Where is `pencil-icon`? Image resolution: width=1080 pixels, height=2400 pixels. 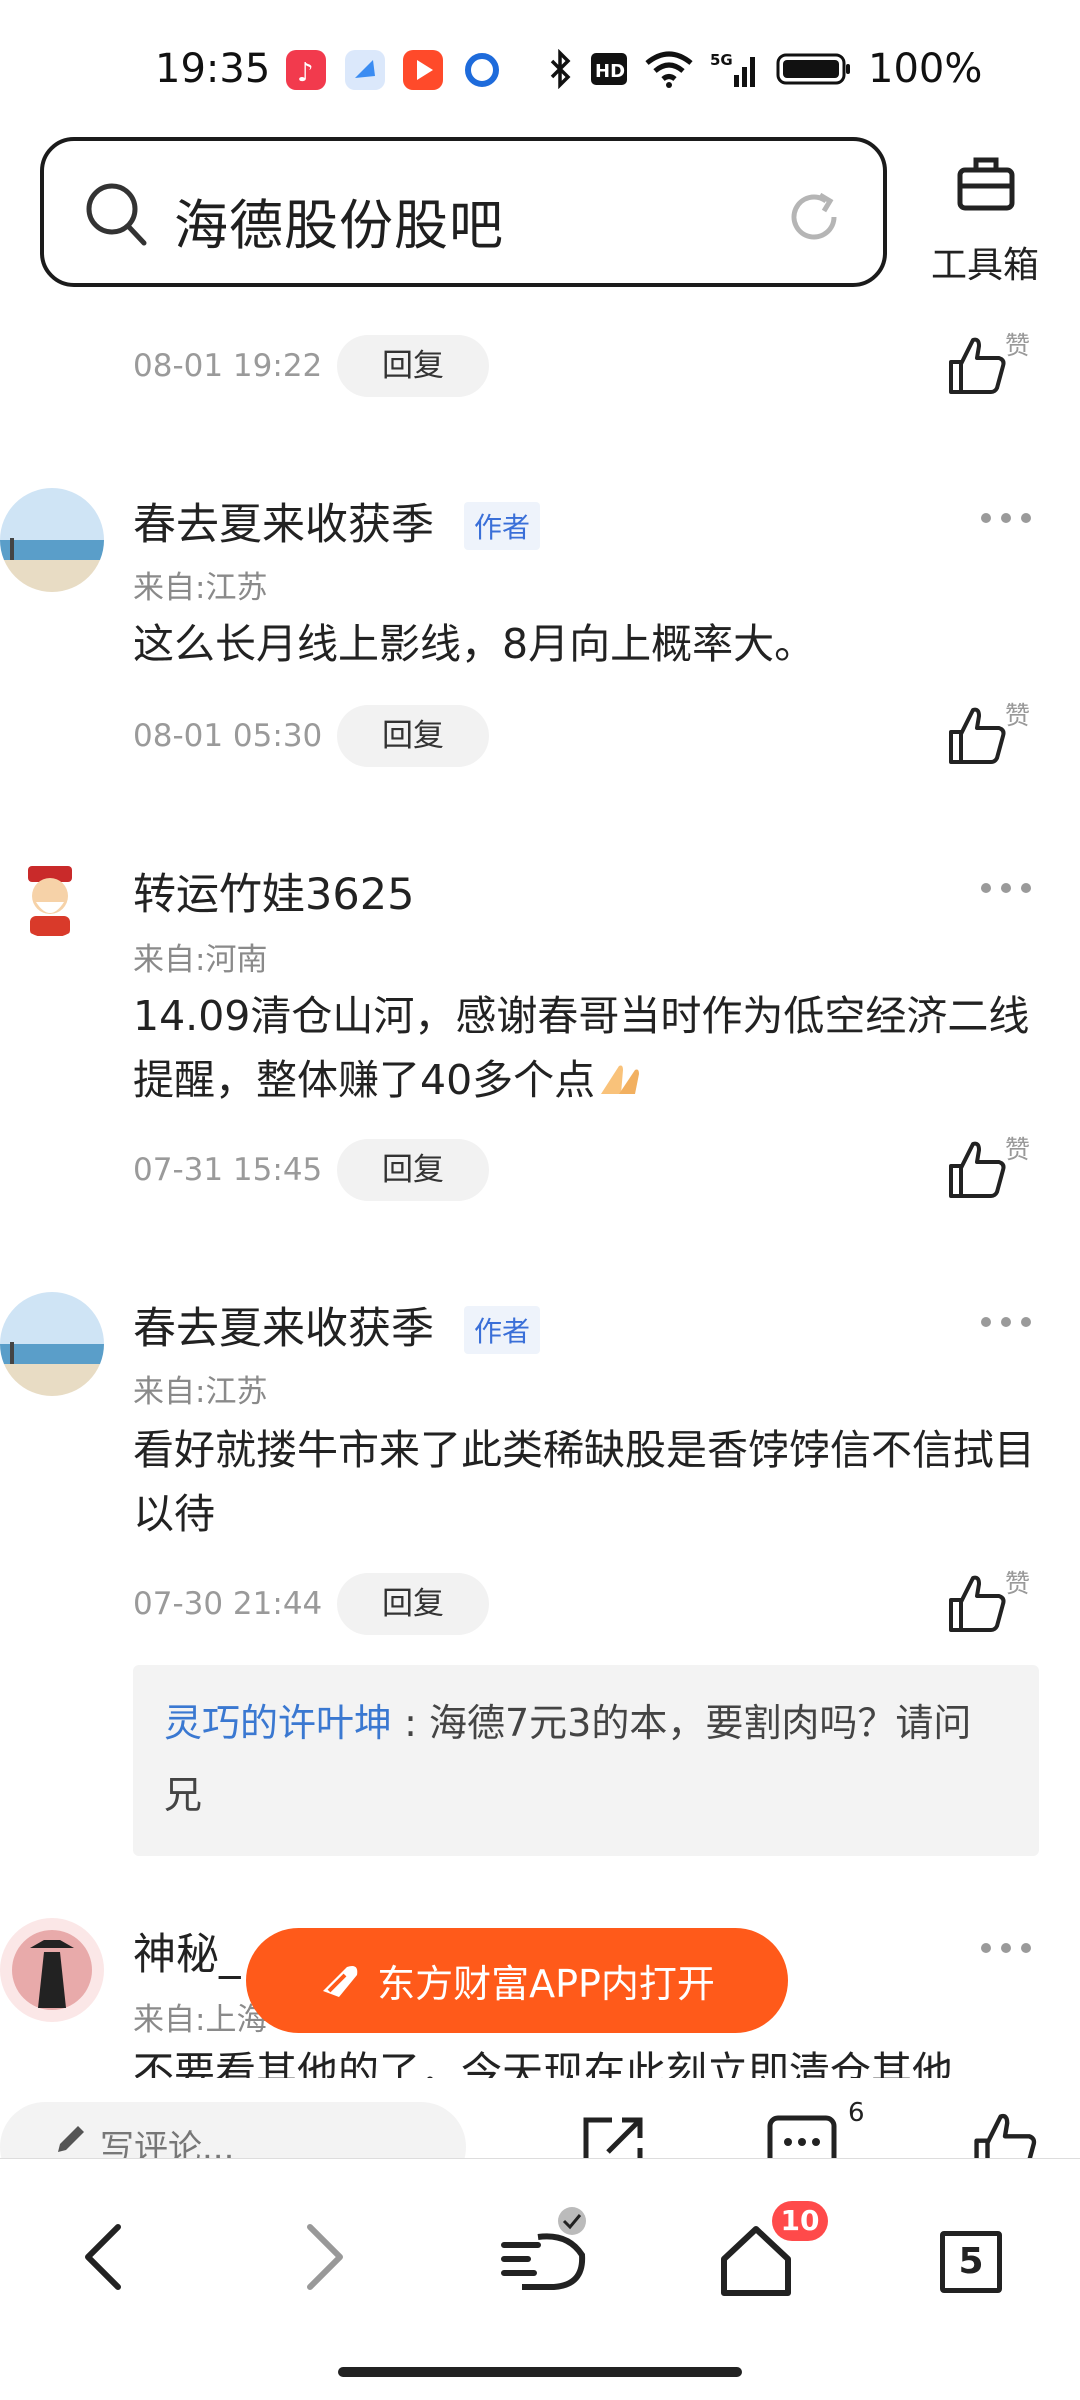 pencil-icon is located at coordinates (71, 2139).